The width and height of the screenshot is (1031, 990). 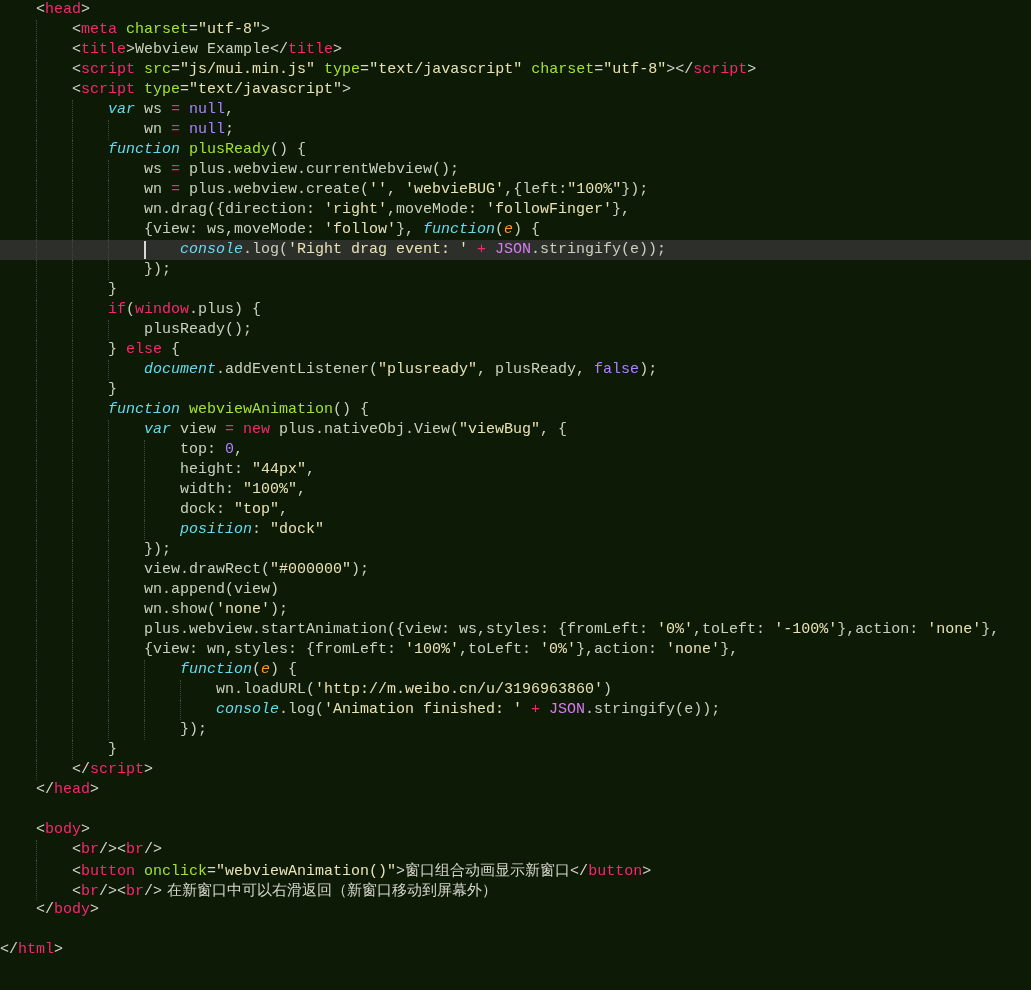 What do you see at coordinates (68, 790) in the screenshot?
I see `code-line: </head>` at bounding box center [68, 790].